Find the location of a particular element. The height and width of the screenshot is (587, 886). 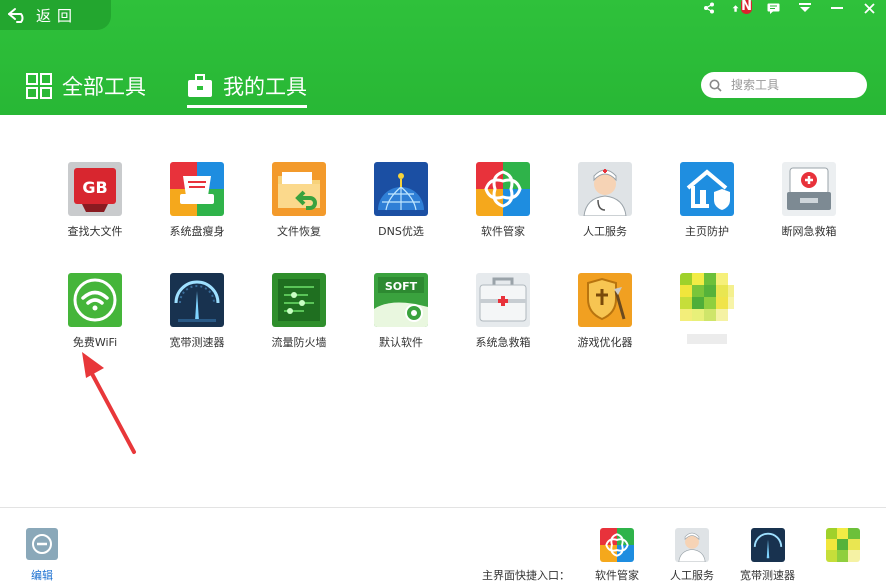

tab-my-tools: 我的工具 is located at coordinates (247, 87).